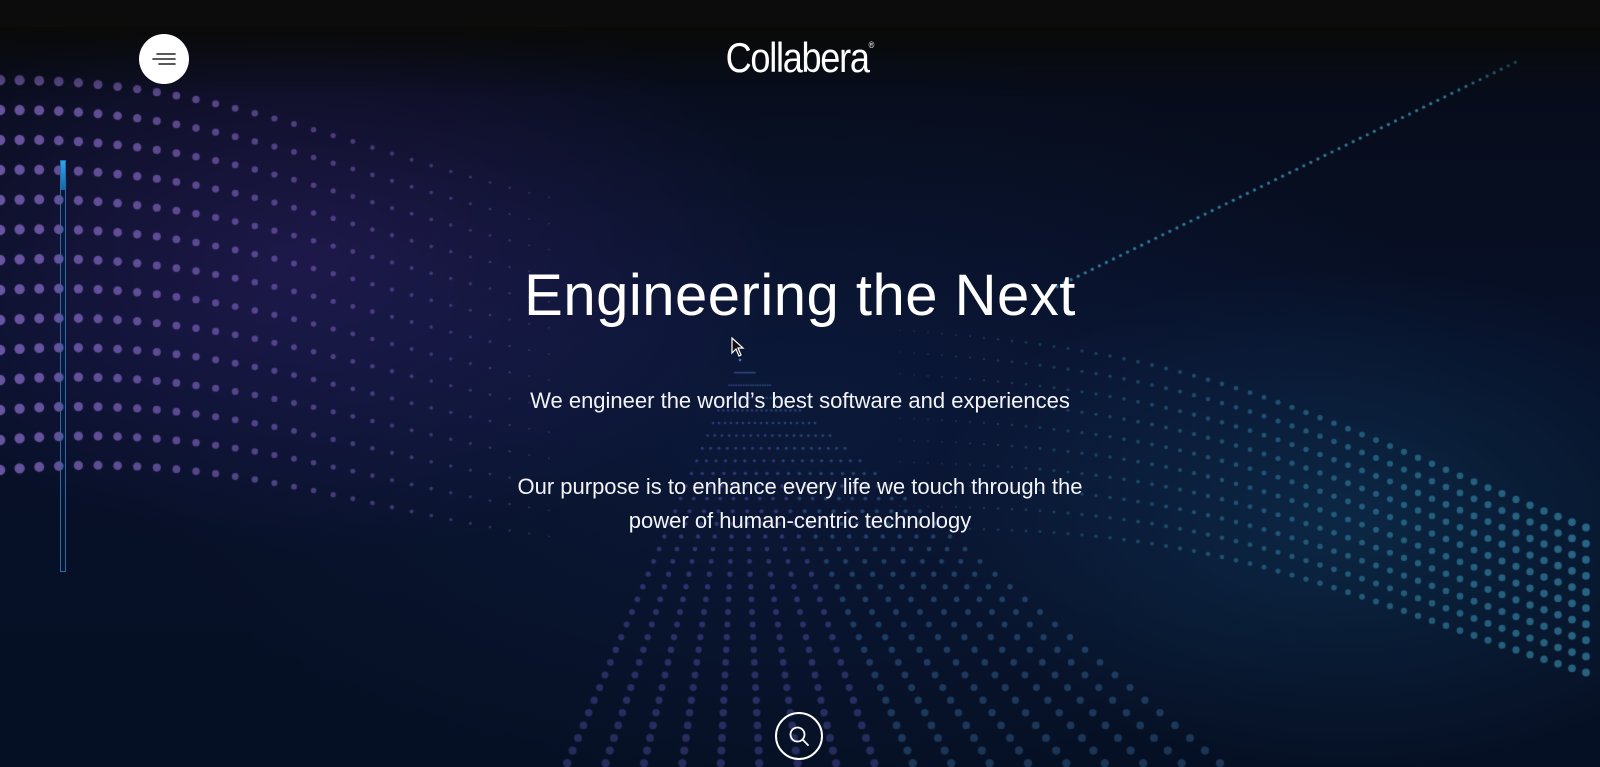  What do you see at coordinates (800, 520) in the screenshot?
I see `purpose-line-2: power of human-centric technology` at bounding box center [800, 520].